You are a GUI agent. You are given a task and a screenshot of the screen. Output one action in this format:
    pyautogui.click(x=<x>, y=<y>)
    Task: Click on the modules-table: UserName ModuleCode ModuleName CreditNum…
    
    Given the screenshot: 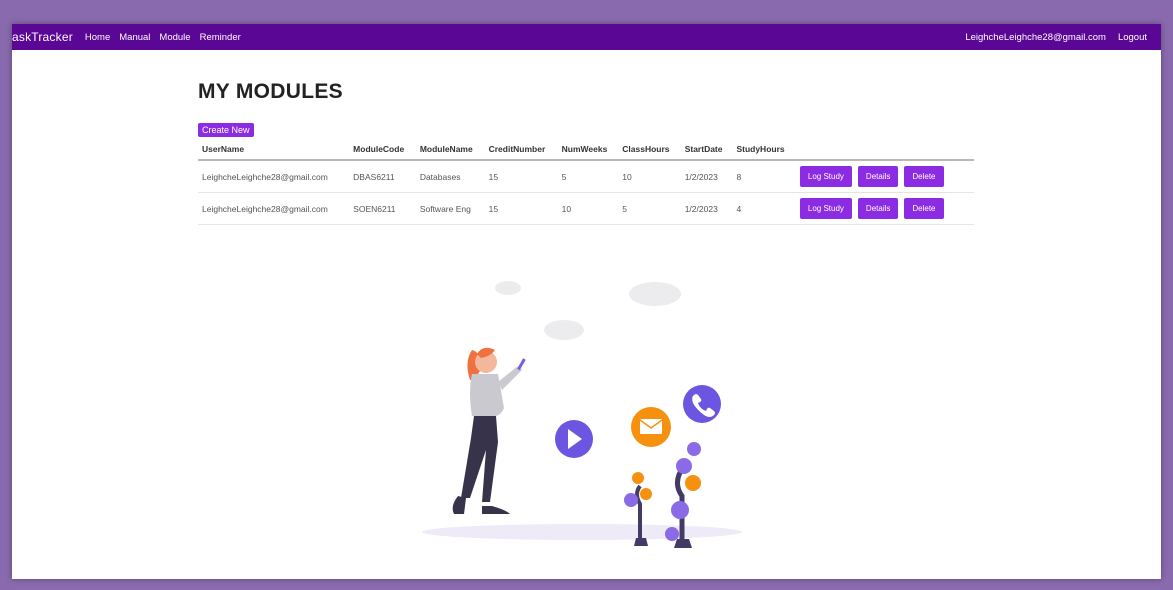 What is the action you would take?
    pyautogui.click(x=586, y=182)
    